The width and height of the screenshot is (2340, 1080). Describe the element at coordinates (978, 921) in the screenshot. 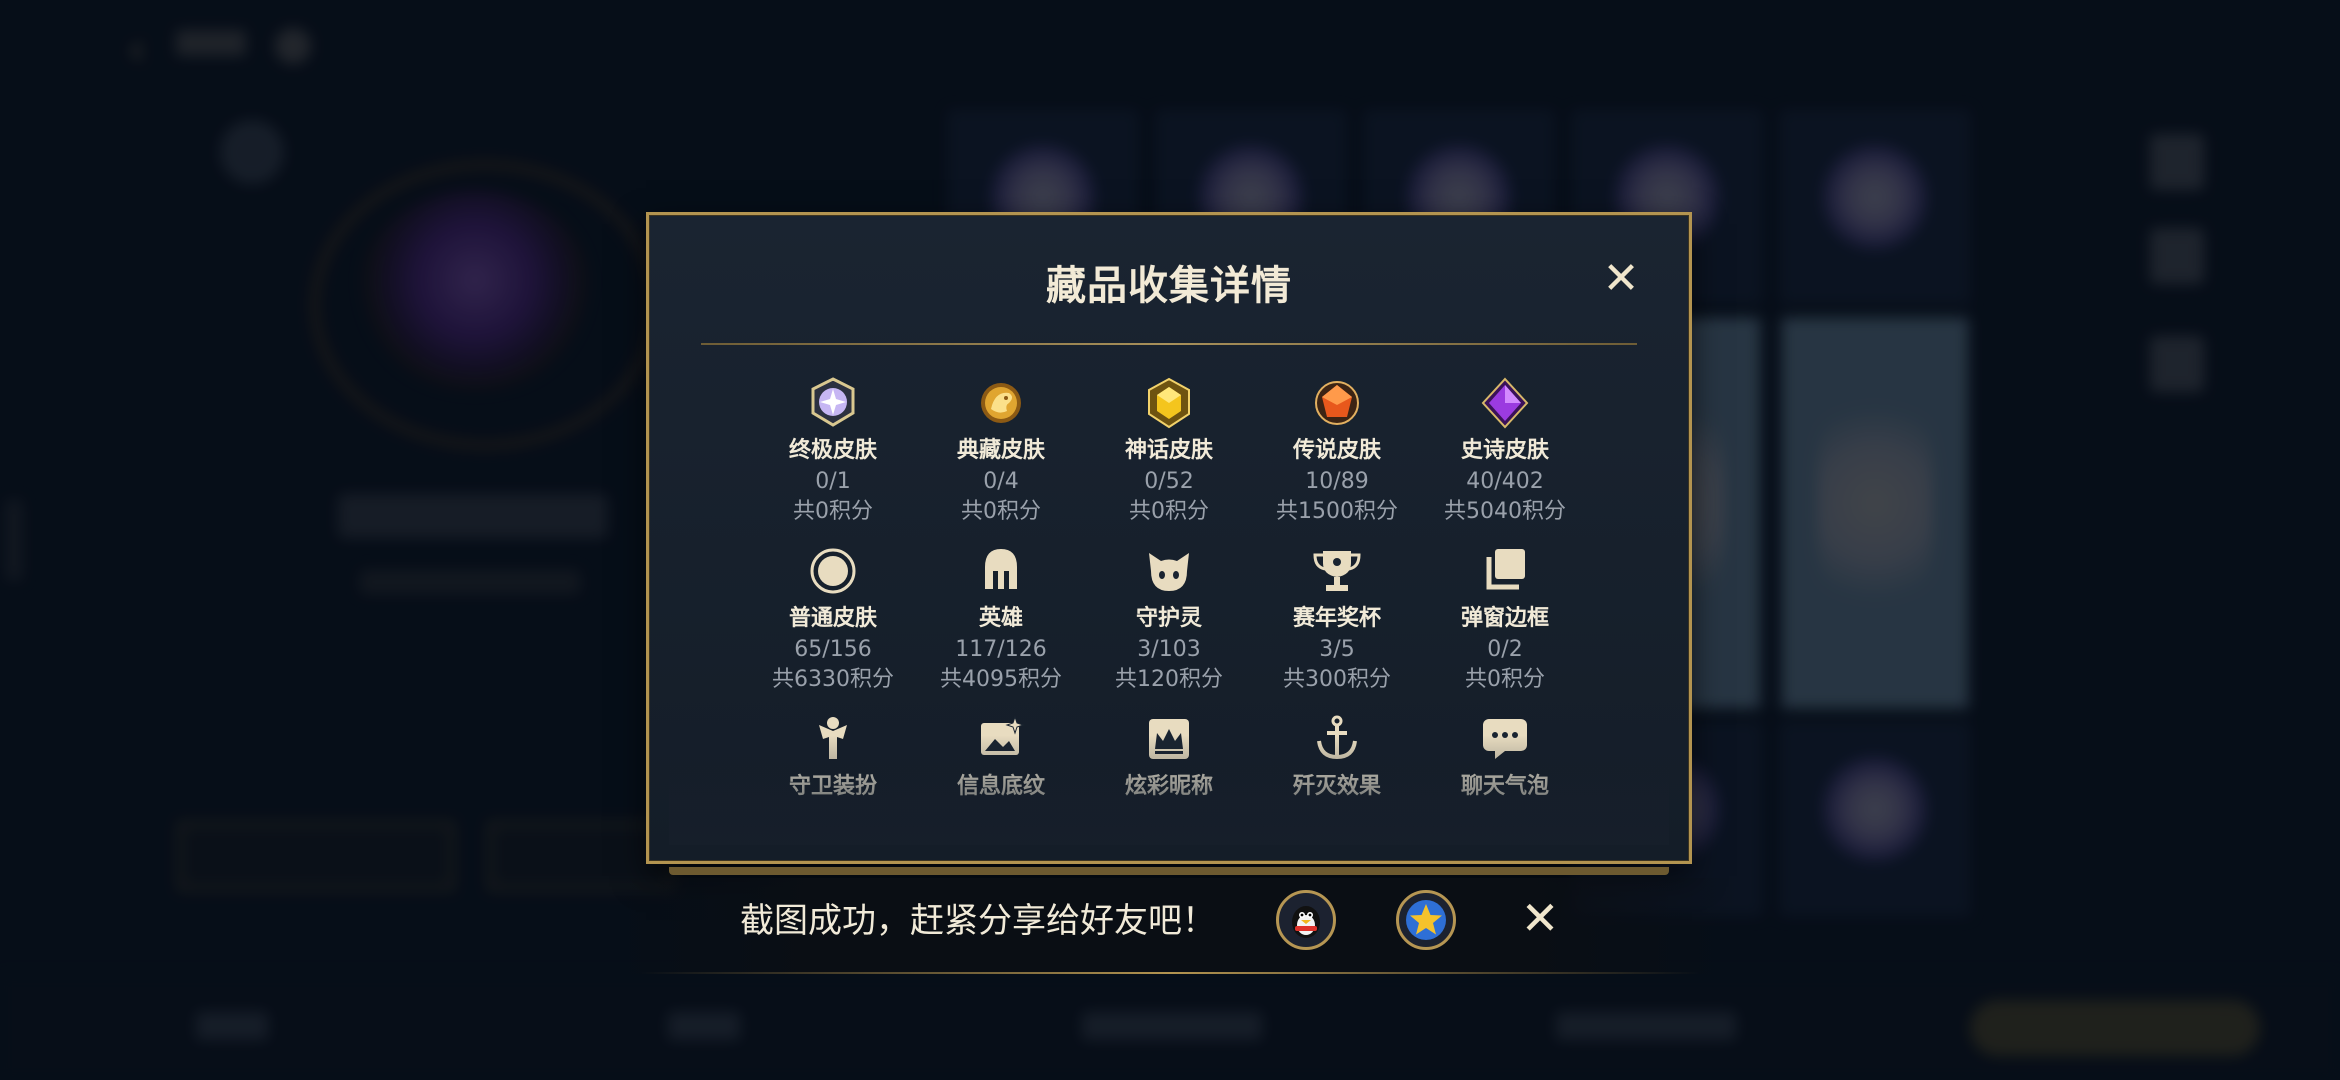

I see `toast-message: 截图成功，赶紧分享给好友吧！` at that location.